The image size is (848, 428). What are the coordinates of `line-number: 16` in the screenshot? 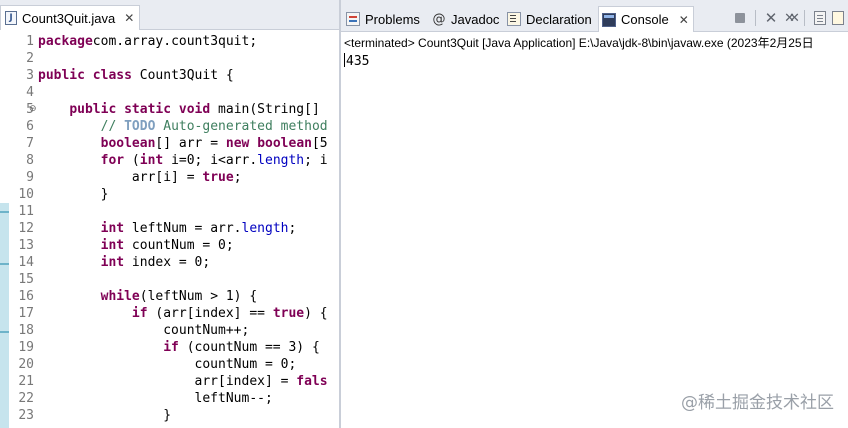 It's located at (26, 296).